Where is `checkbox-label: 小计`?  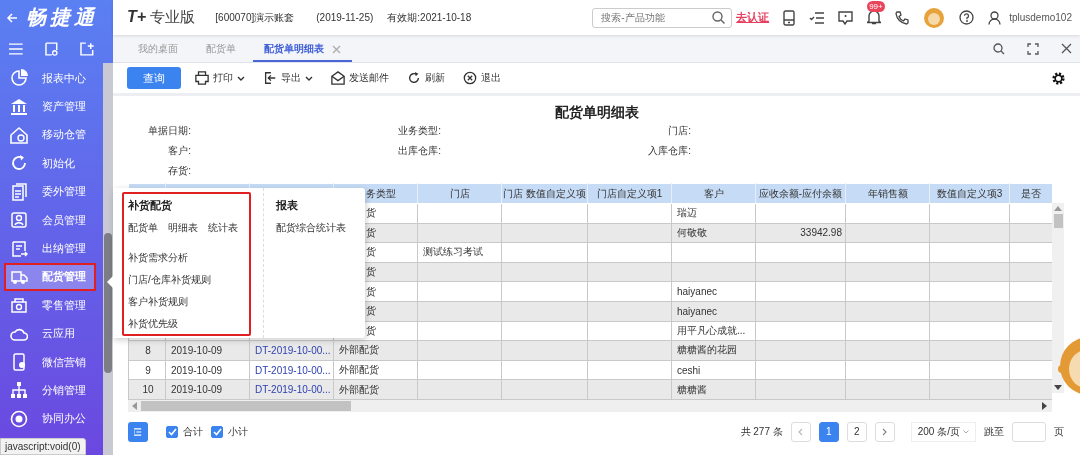 checkbox-label: 小计 is located at coordinates (238, 431).